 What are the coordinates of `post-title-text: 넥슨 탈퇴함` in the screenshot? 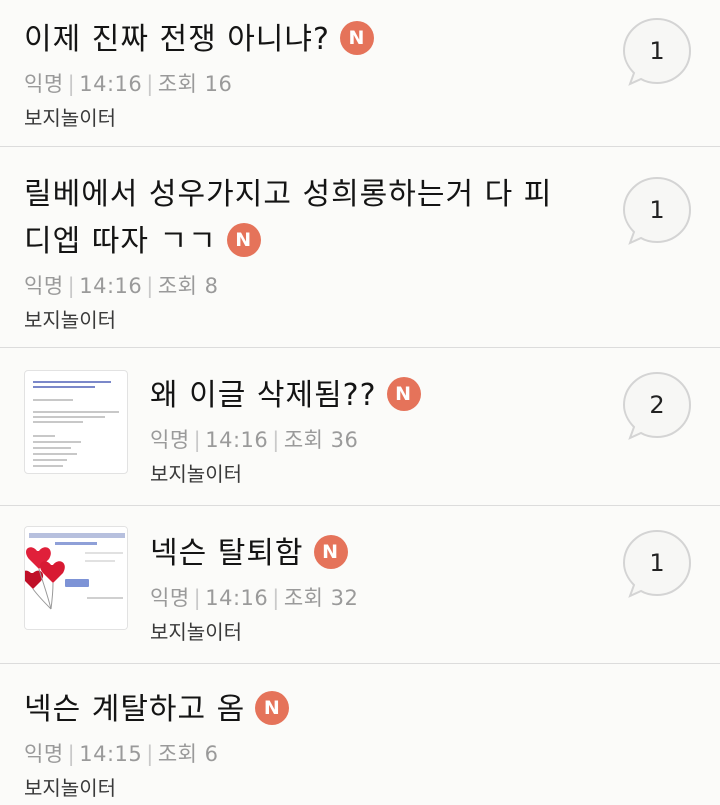 It's located at (227, 553).